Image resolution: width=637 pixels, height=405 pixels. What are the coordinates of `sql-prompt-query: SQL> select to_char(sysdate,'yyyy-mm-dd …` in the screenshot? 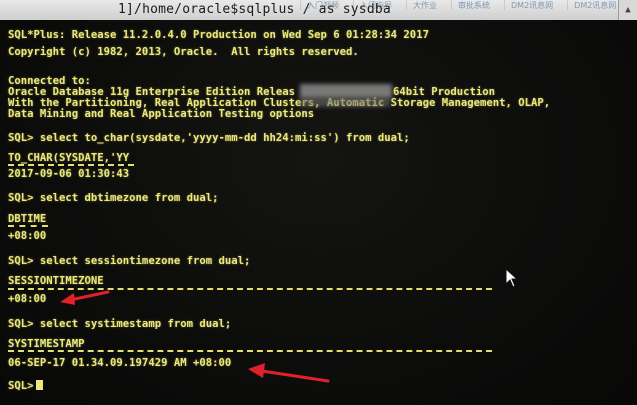 It's located at (209, 138).